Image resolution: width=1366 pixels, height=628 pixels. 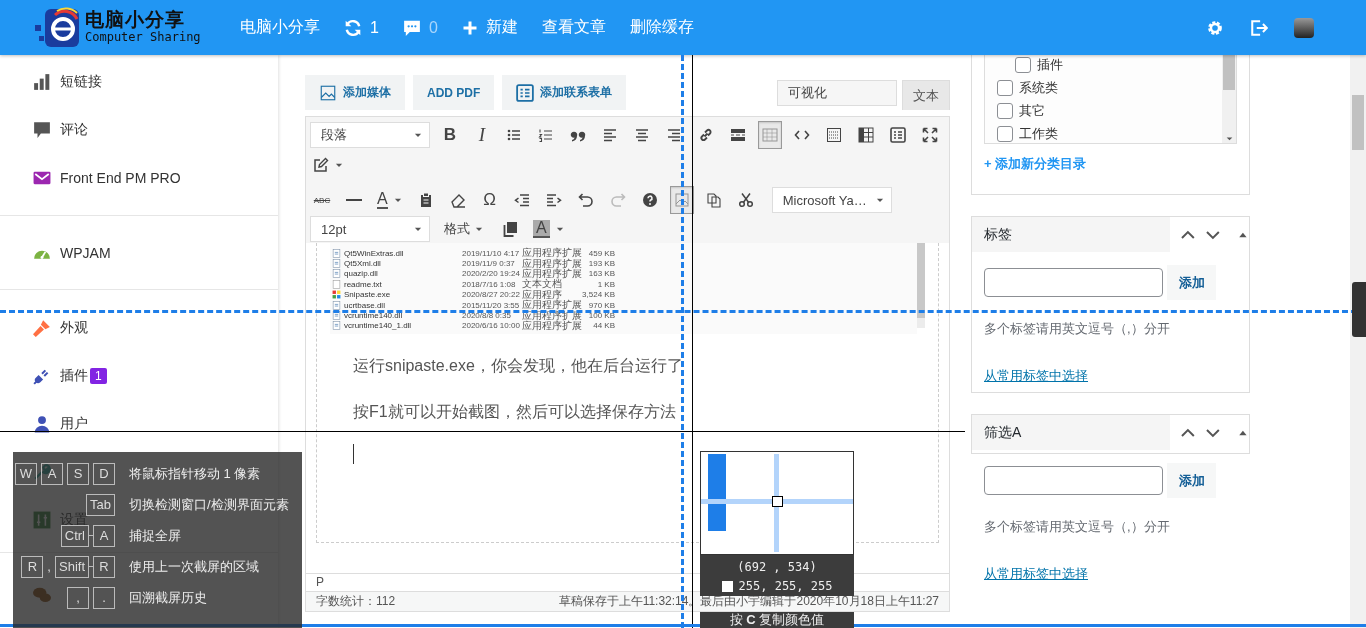 I want to click on grid-icon, so click(x=834, y=135).